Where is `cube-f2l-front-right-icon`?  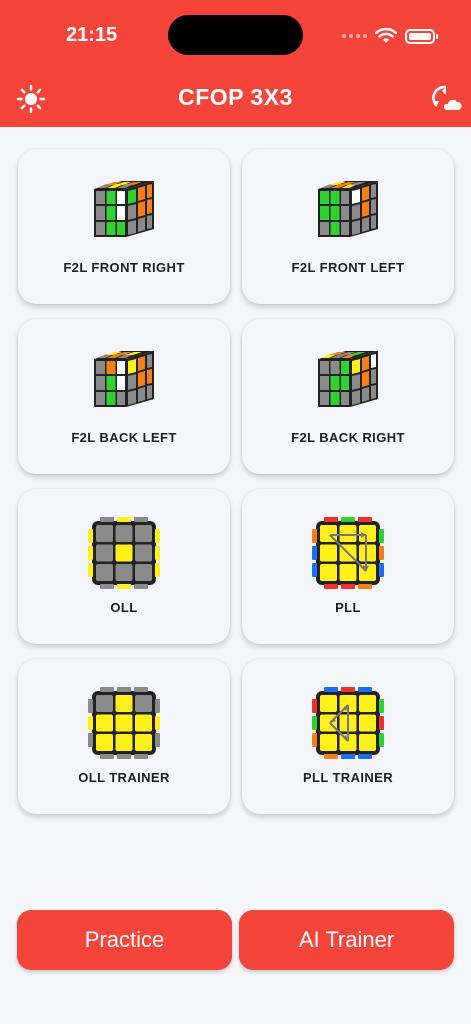
cube-f2l-front-right-icon is located at coordinates (124, 209).